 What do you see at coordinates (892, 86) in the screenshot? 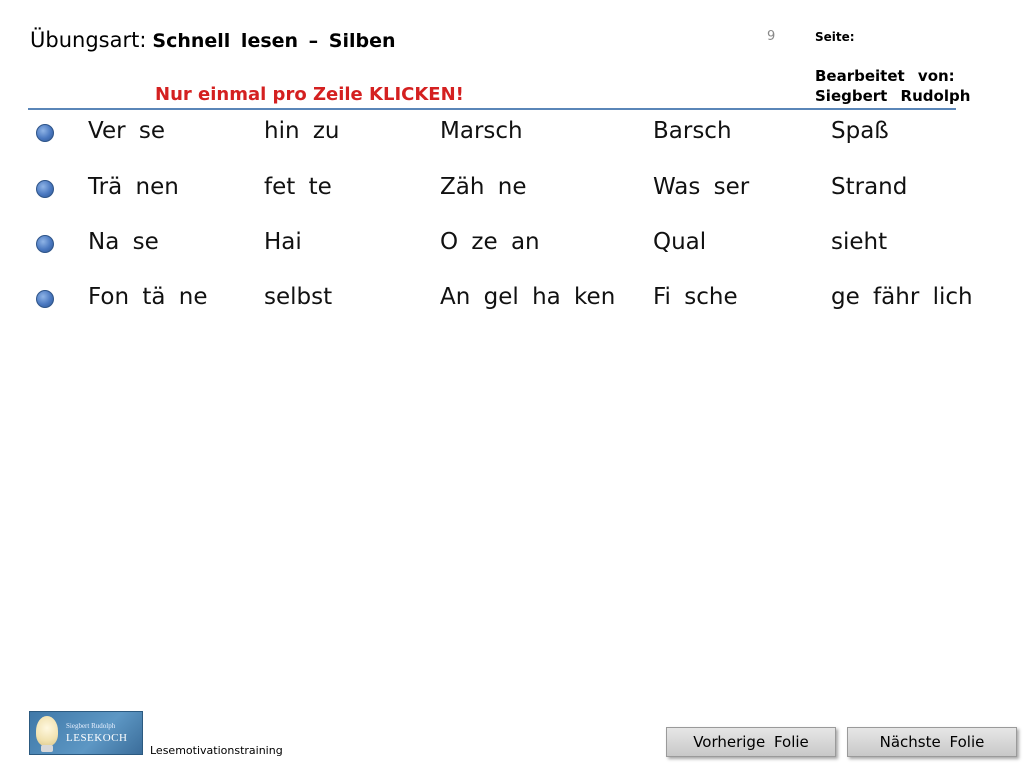
I see `edited-by: Bearbeitet von: Siegbert Rudolph` at bounding box center [892, 86].